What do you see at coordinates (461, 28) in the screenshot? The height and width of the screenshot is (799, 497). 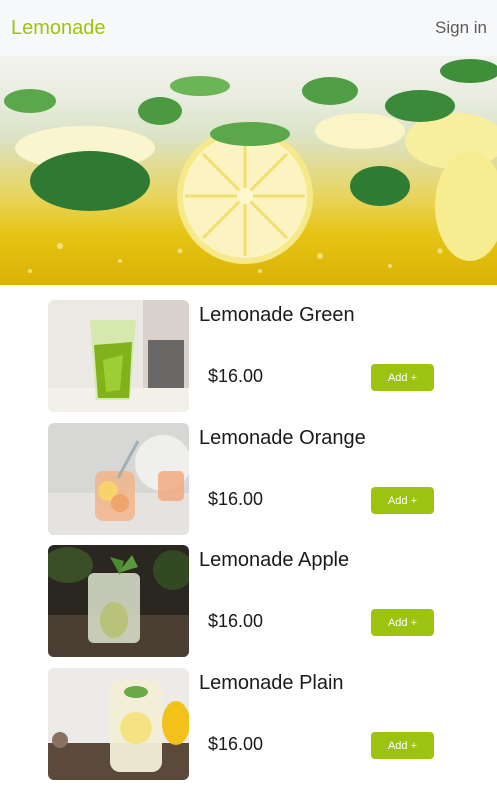 I see `sign-in-link: Sign in` at bounding box center [461, 28].